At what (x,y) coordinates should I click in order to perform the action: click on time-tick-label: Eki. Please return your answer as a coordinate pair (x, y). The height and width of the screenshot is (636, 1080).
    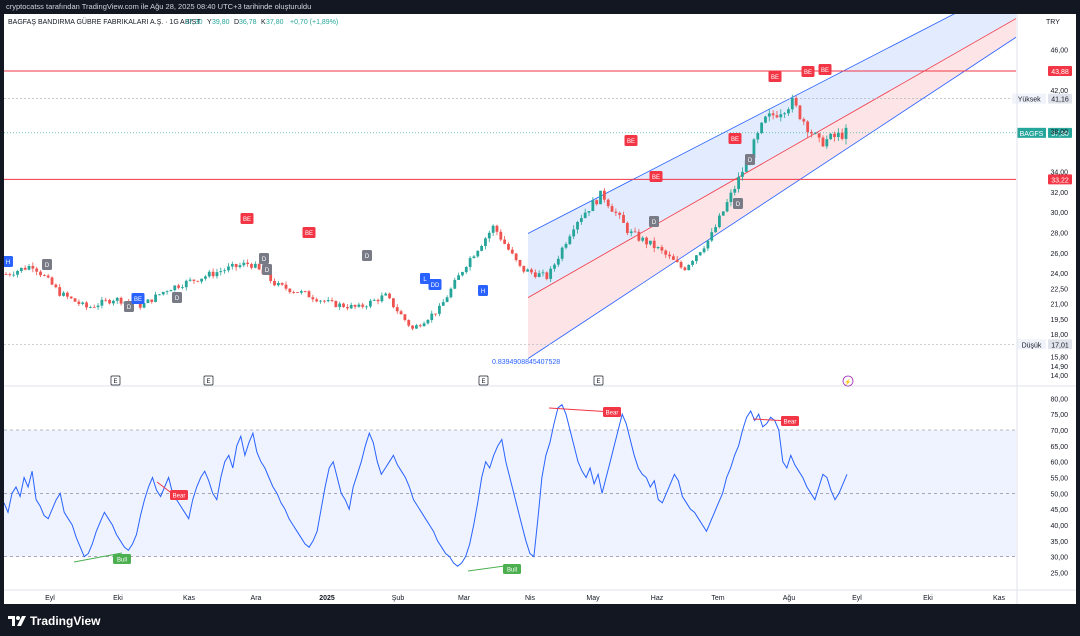
    Looking at the image, I should click on (118, 598).